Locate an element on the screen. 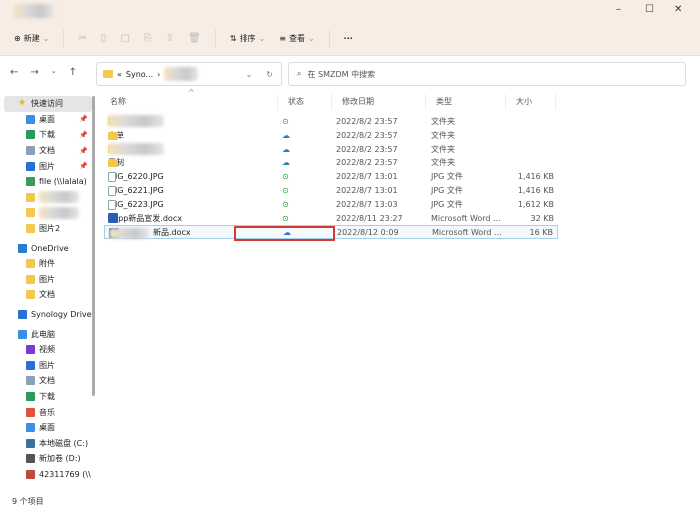  sidebar-item: Synology Drive is located at coordinates (48, 315).